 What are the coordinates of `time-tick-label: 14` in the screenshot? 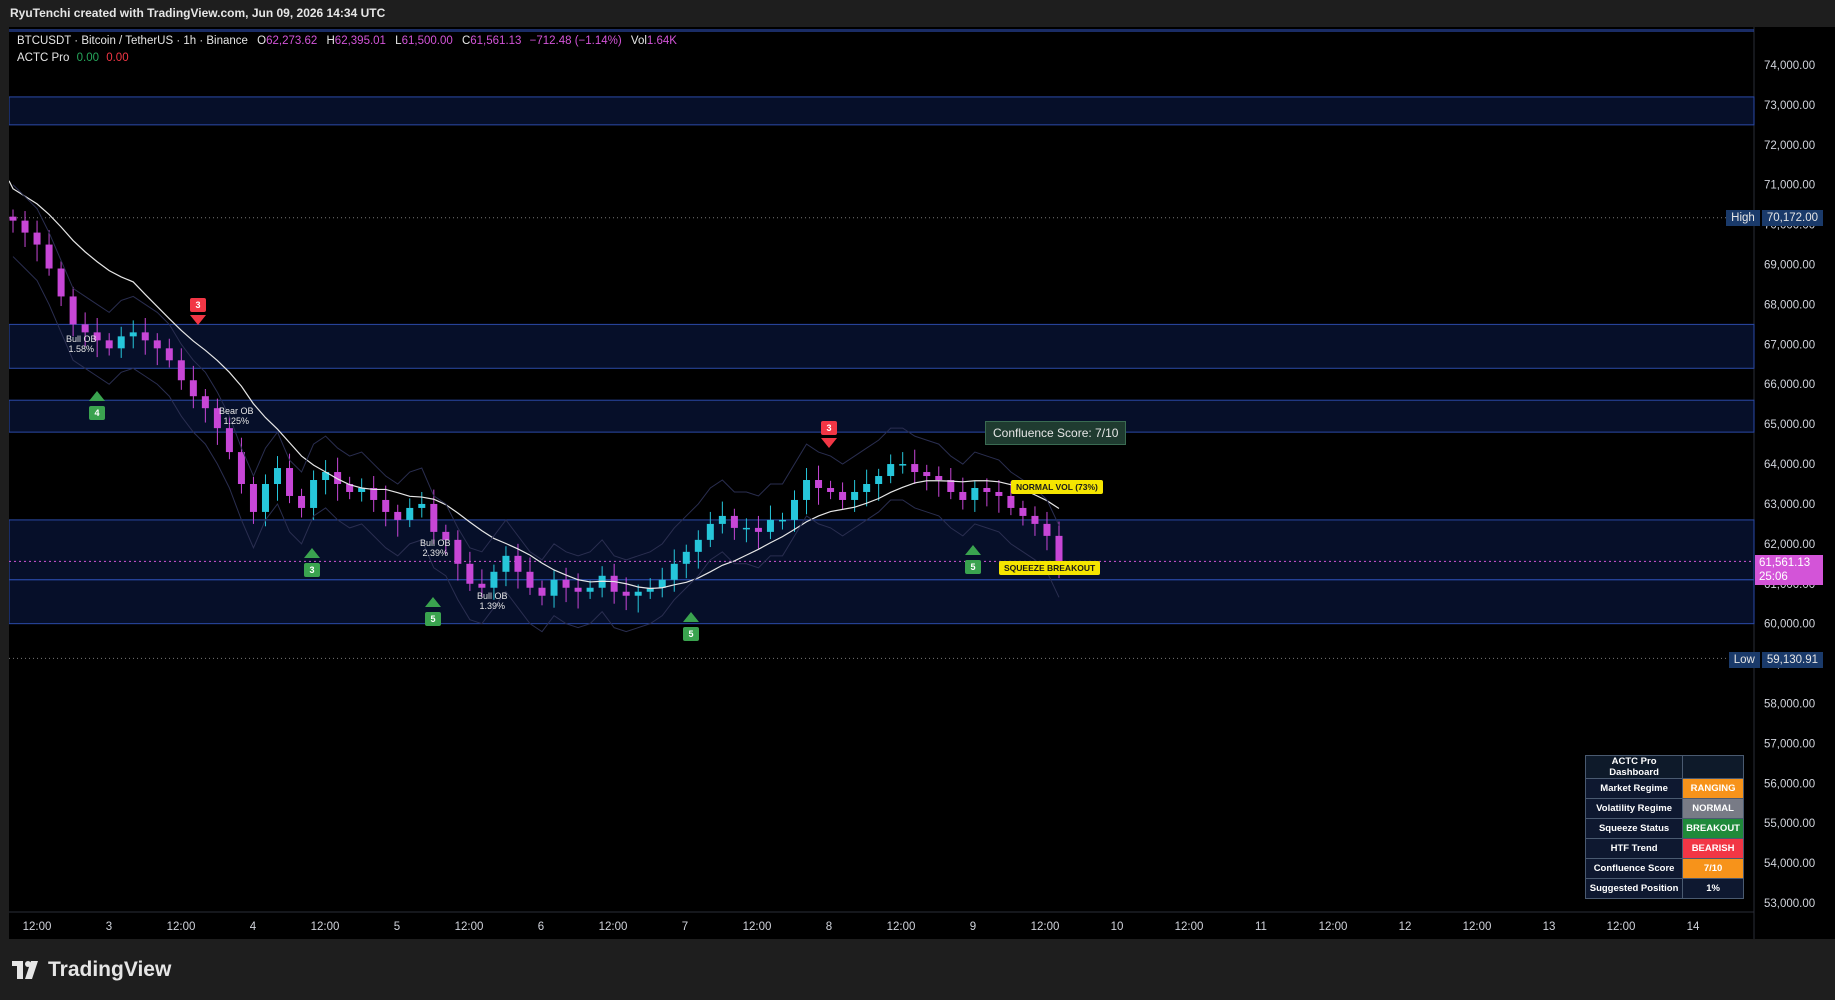 It's located at (1693, 927).